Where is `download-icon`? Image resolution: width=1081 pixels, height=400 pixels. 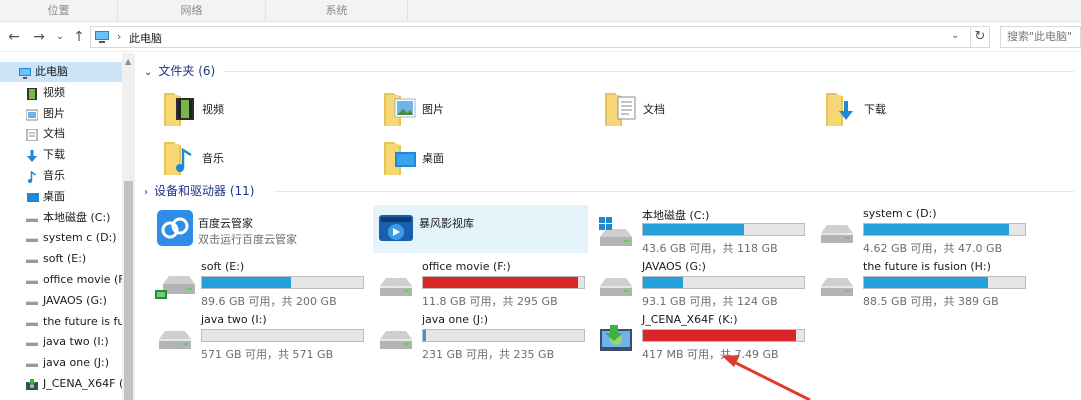
download-icon is located at coordinates (32, 156).